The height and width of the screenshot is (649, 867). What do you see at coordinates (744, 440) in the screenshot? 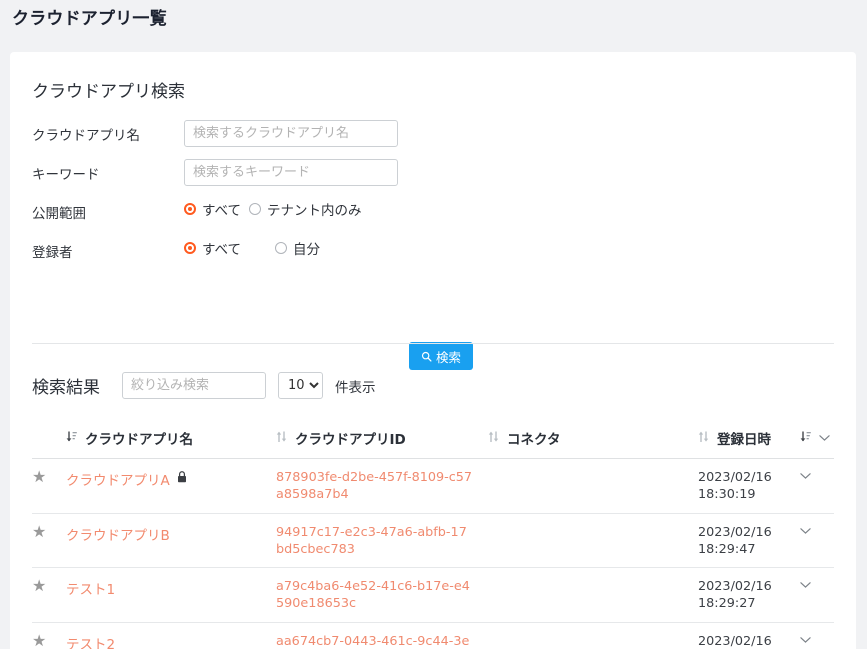
I see `header-registered-at-label: 登録日時` at bounding box center [744, 440].